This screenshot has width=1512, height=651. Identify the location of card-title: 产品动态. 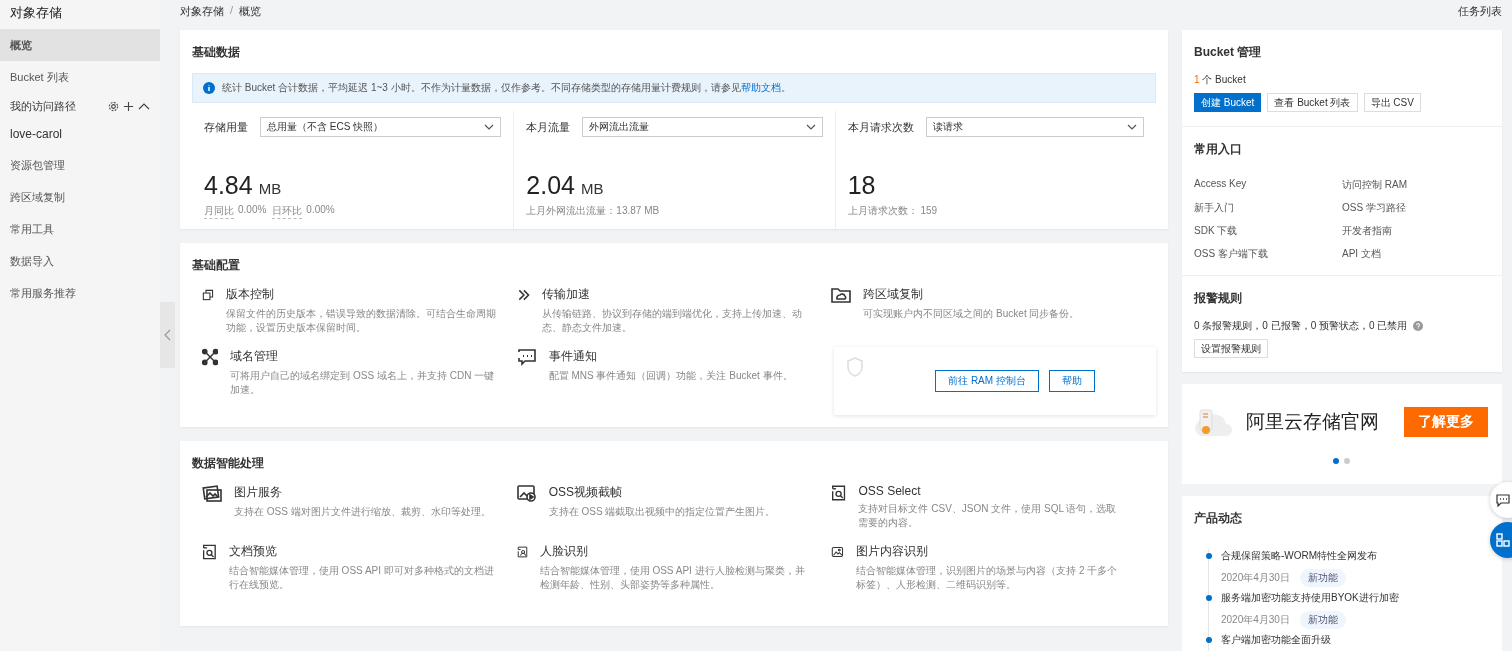
(1218, 518).